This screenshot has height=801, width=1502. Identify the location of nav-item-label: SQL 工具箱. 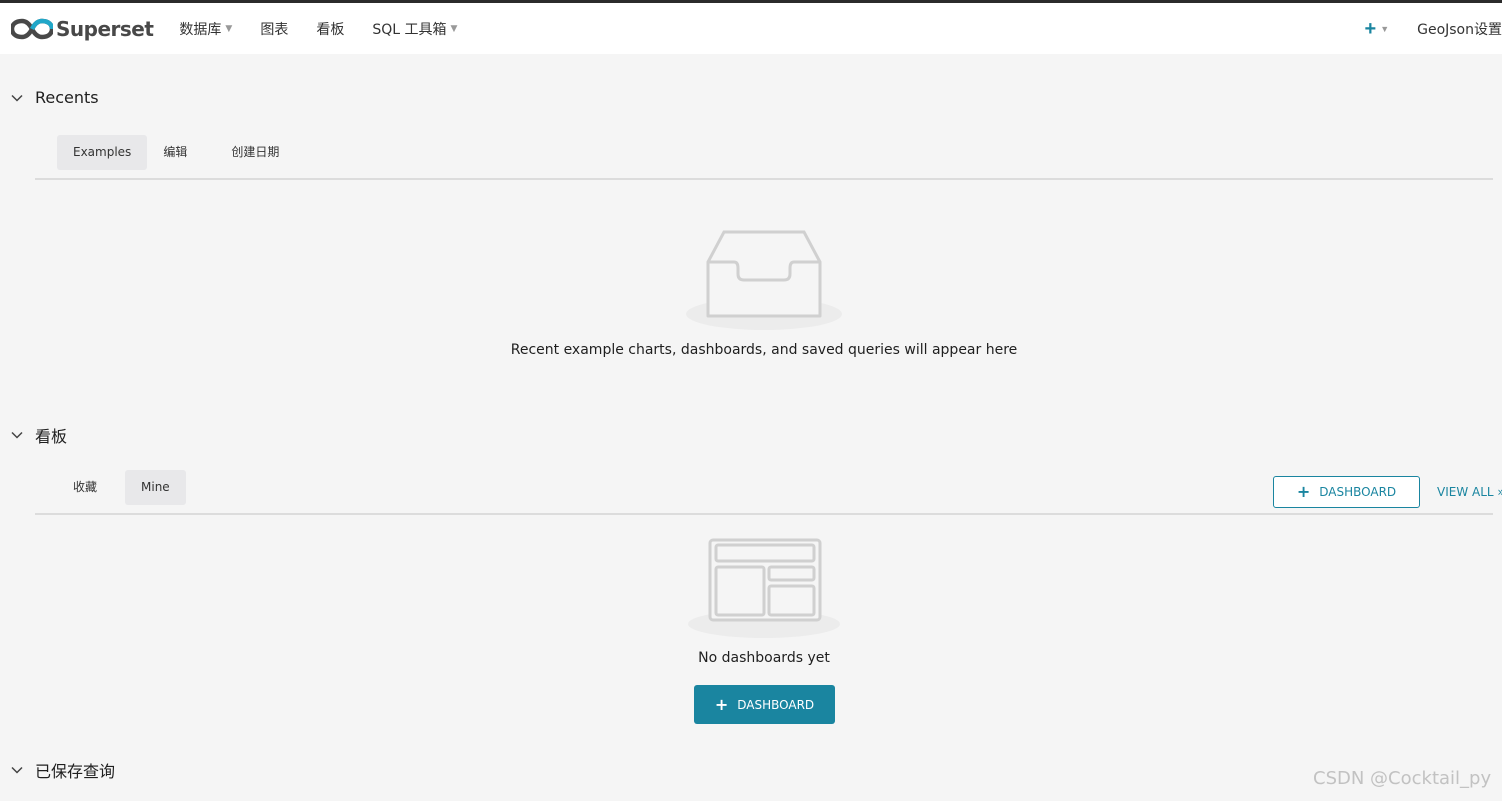
(409, 29).